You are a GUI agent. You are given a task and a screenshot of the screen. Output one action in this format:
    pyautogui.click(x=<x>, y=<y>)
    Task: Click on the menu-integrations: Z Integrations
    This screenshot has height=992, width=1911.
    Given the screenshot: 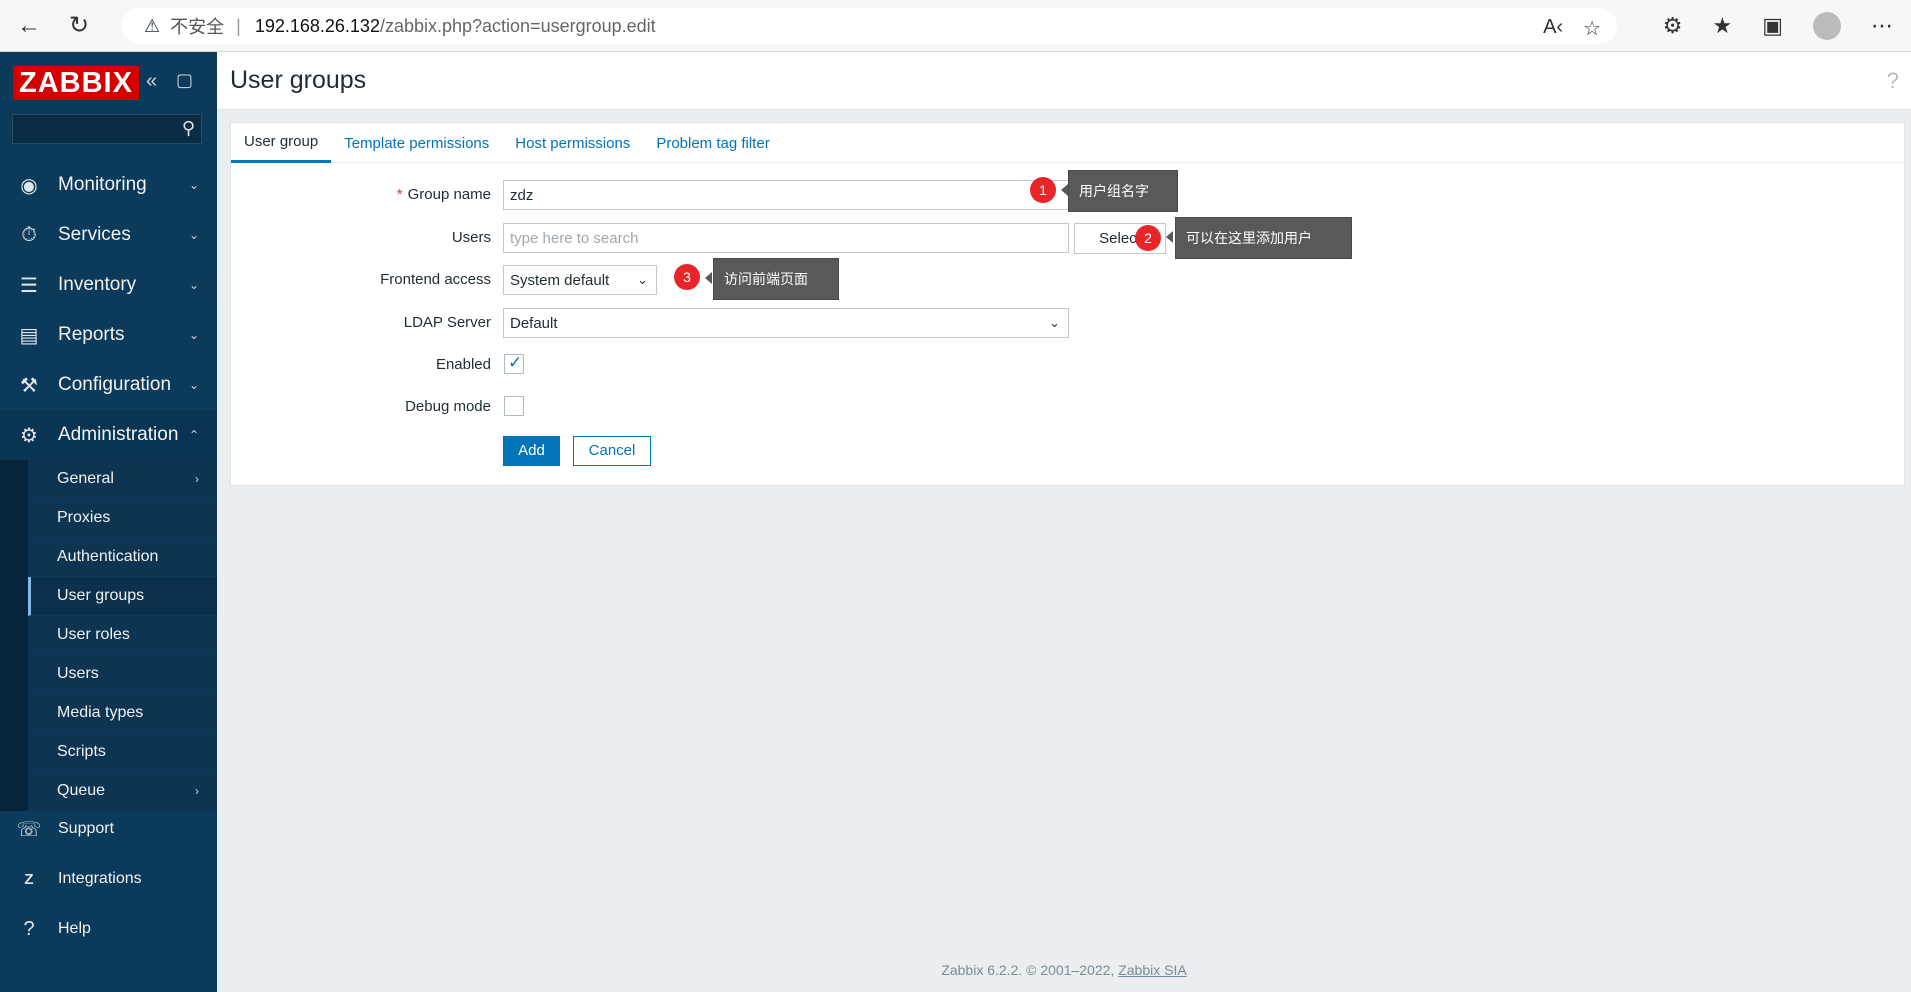 What is the action you would take?
    pyautogui.click(x=108, y=879)
    